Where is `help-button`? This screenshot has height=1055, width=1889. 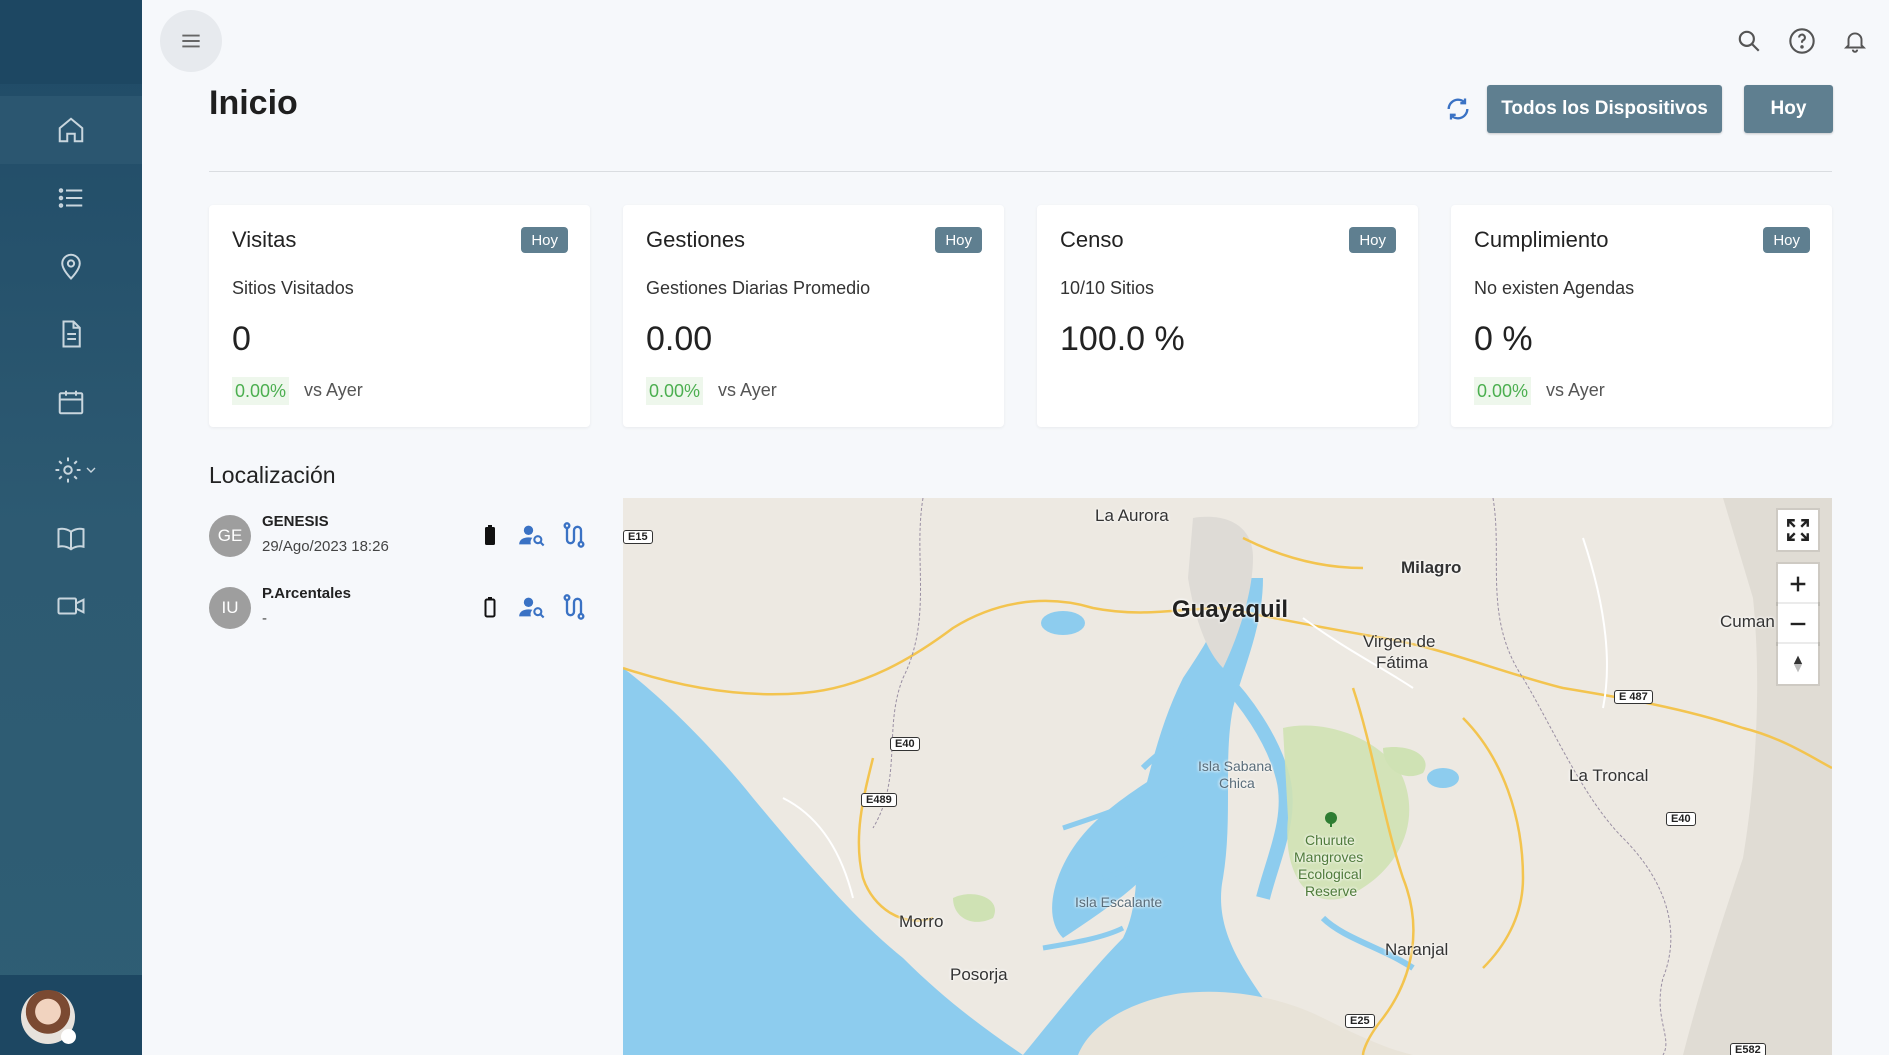
help-button is located at coordinates (1802, 41).